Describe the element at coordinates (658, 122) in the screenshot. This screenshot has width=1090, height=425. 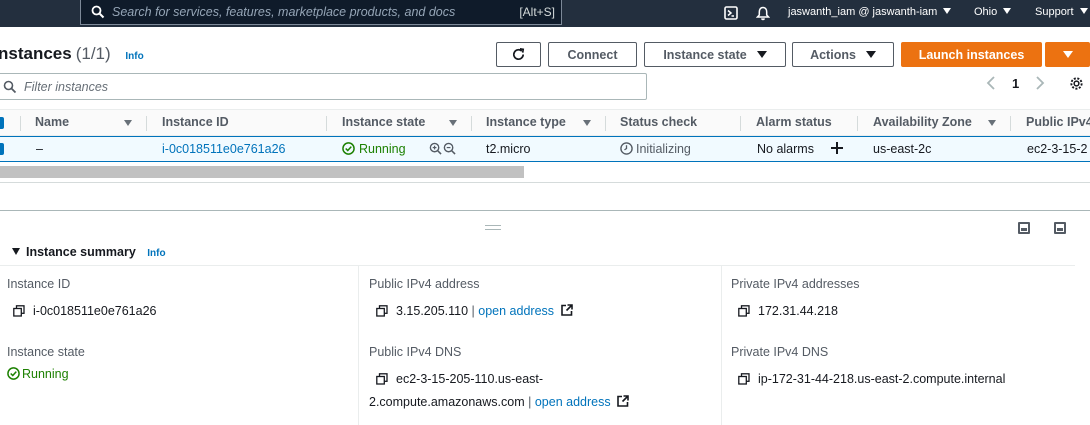
I see `column-header-status-check: Status check` at that location.